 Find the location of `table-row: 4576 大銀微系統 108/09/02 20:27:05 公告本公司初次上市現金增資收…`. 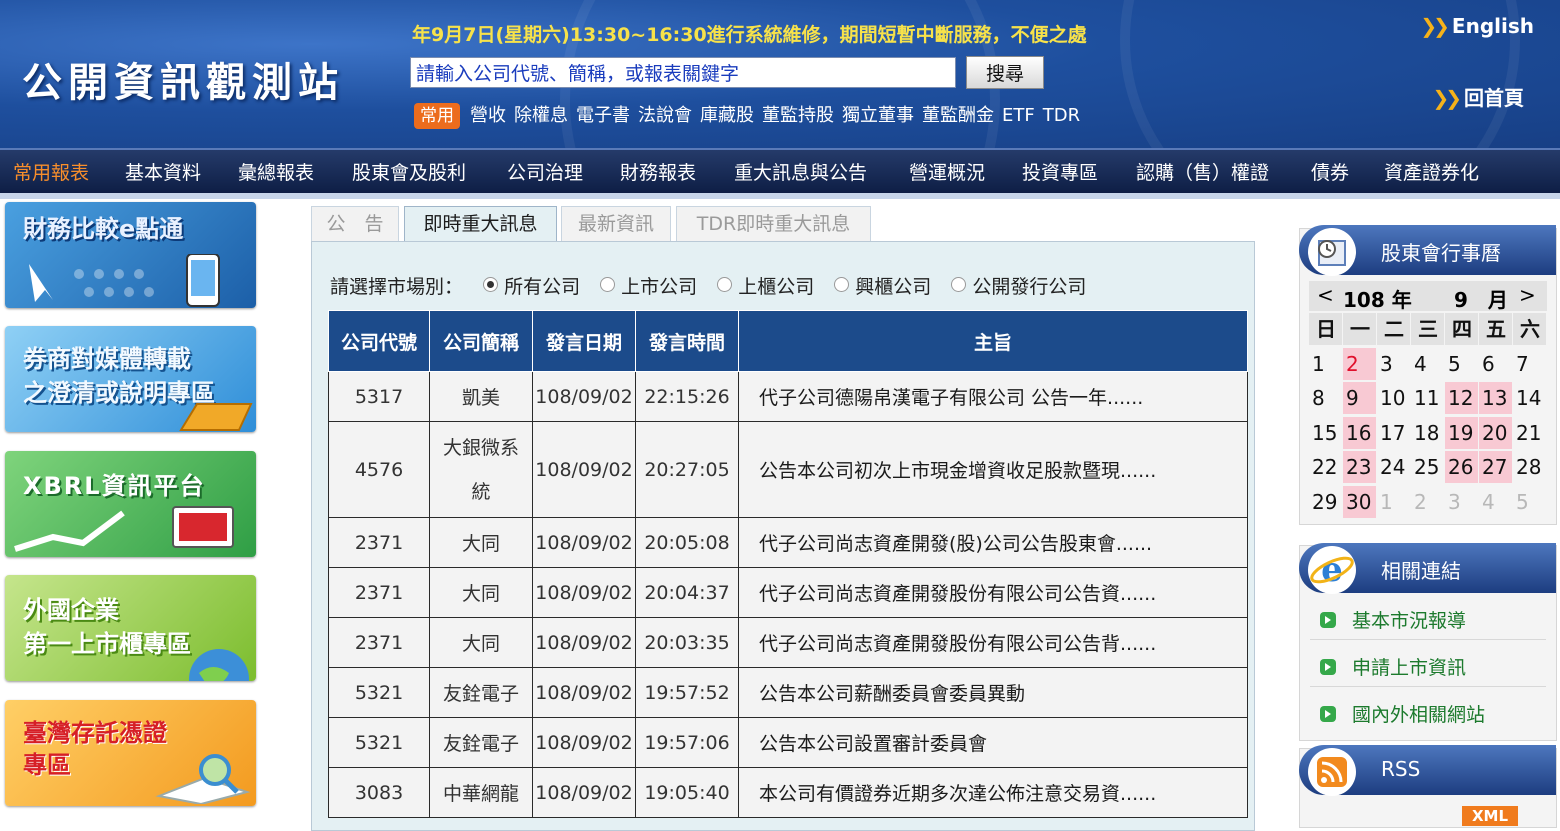

table-row: 4576 大銀微系統 108/09/02 20:27:05 公告本公司初次上市現金增資收… is located at coordinates (788, 469).